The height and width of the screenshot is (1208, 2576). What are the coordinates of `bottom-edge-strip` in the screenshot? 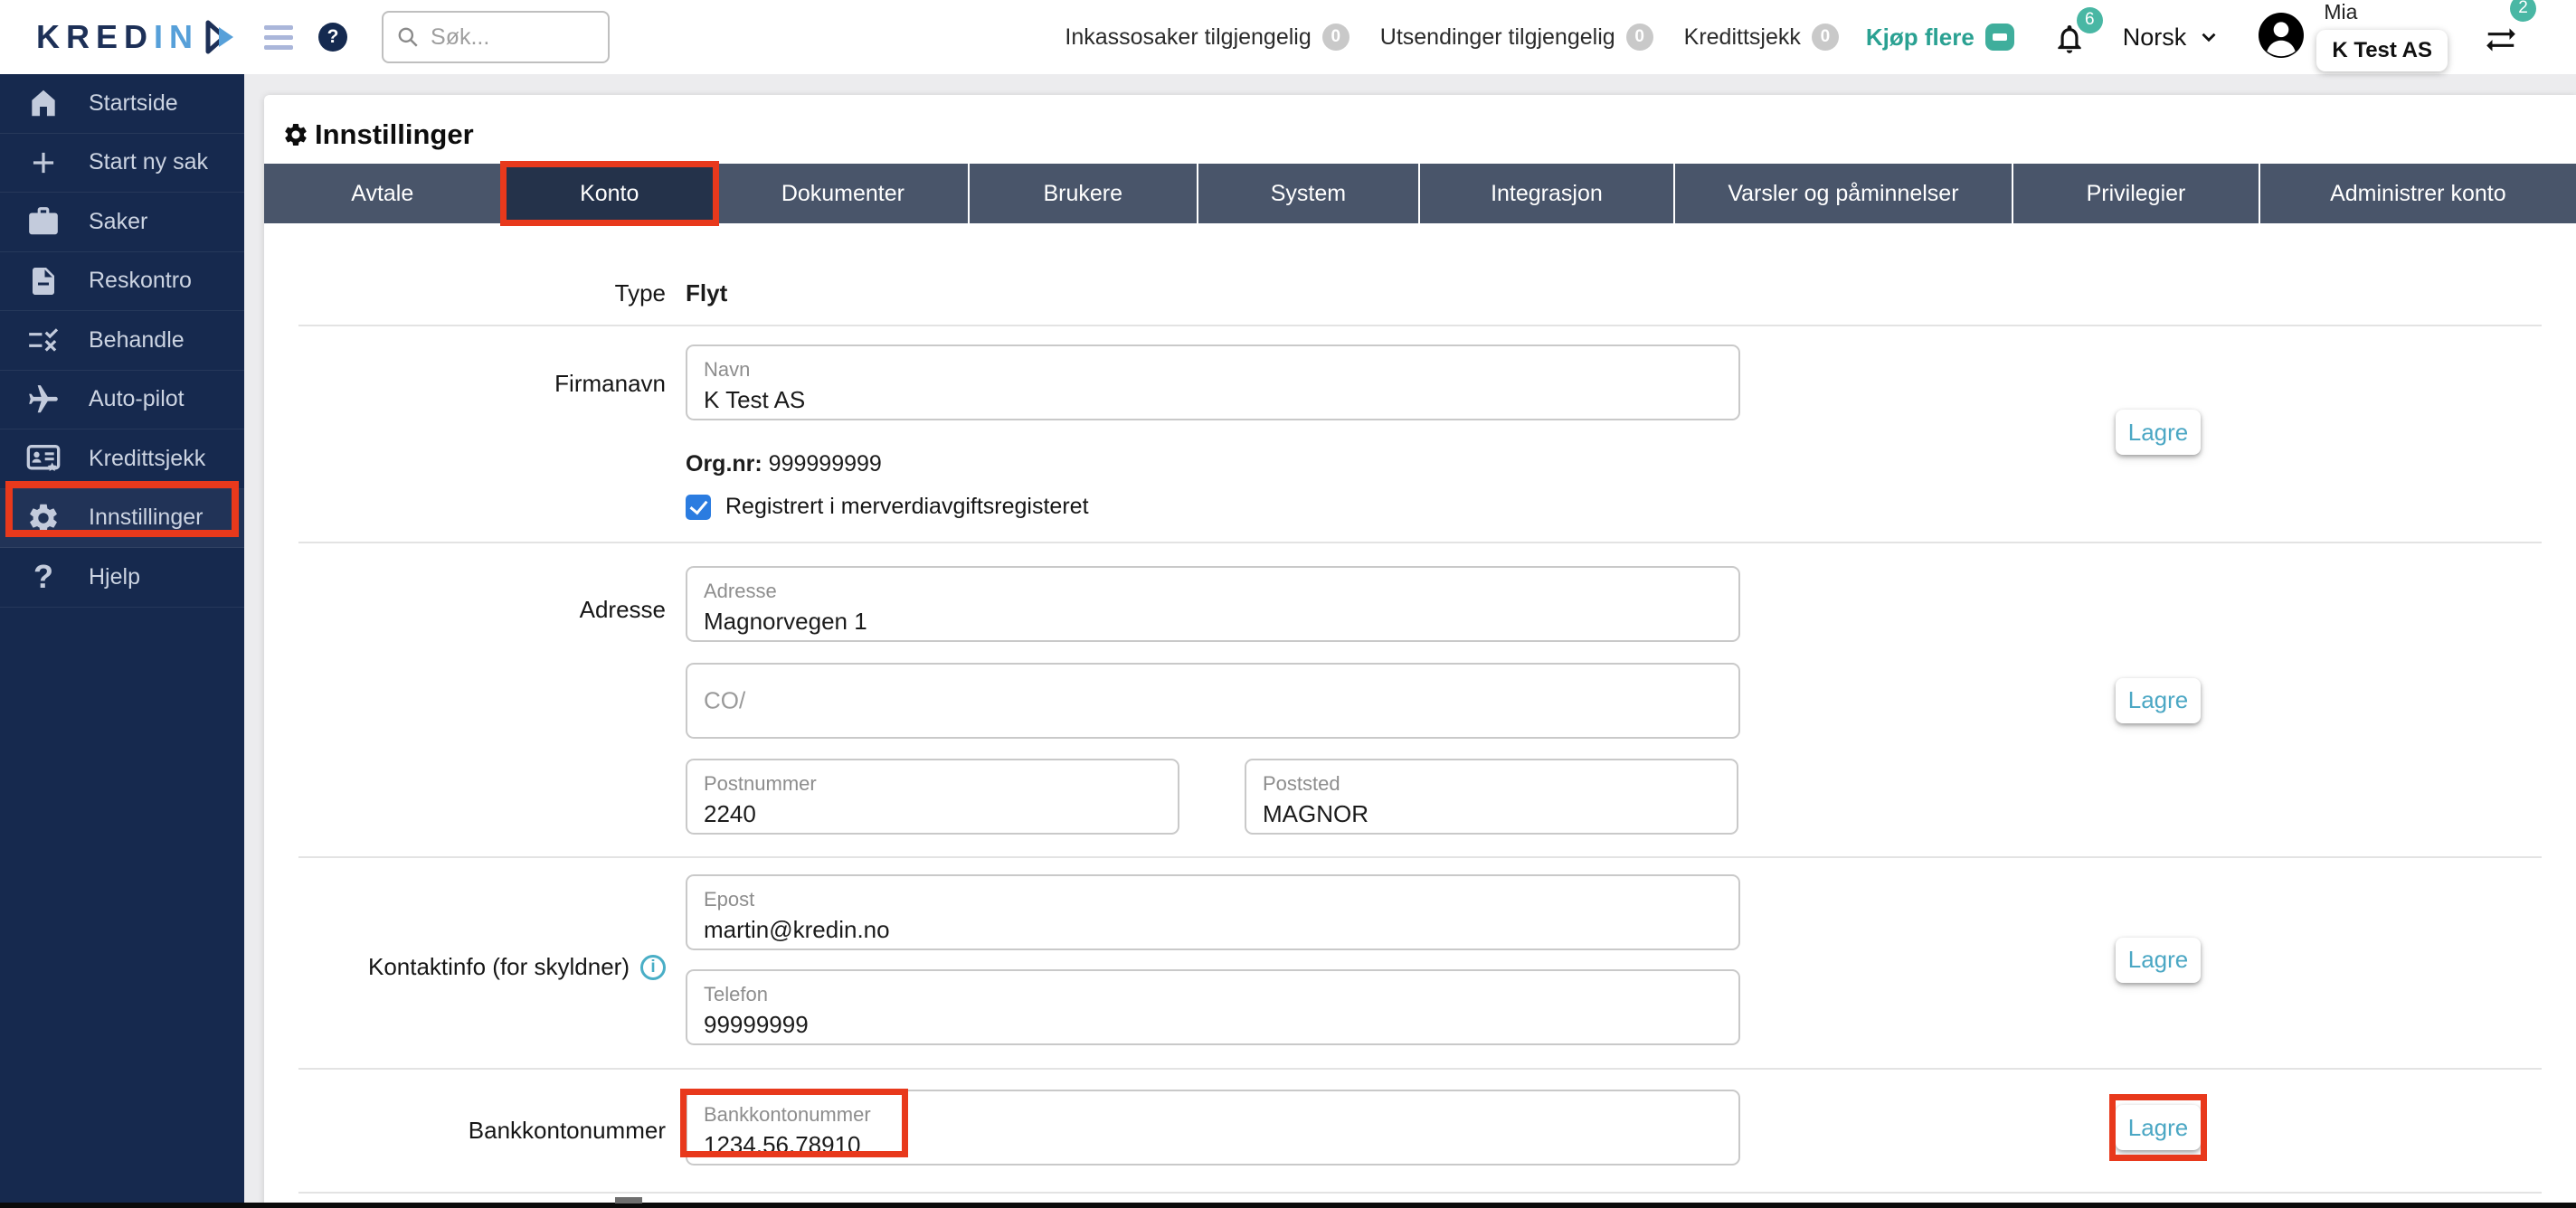 It's located at (1288, 1205).